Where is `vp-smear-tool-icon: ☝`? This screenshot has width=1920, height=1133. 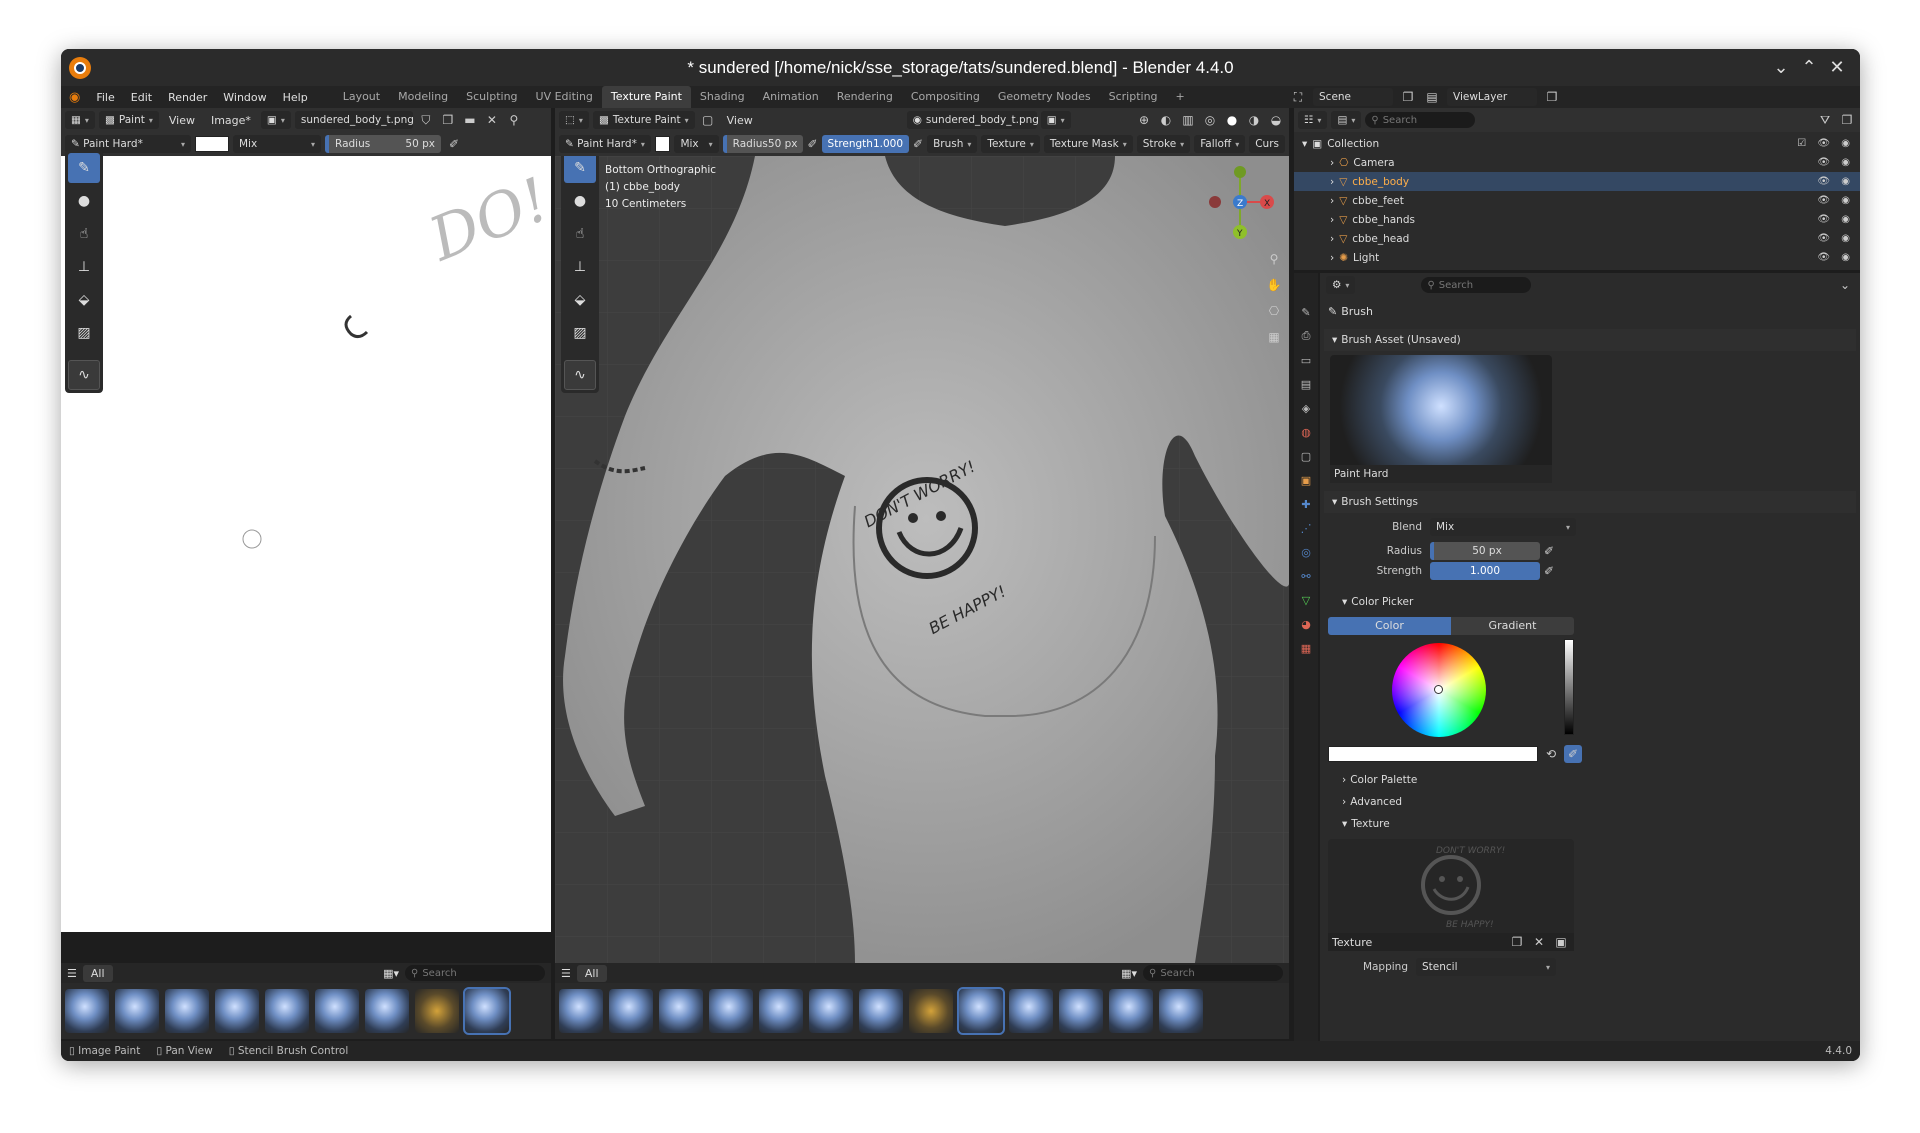
vp-smear-tool-icon: ☝ is located at coordinates (580, 234).